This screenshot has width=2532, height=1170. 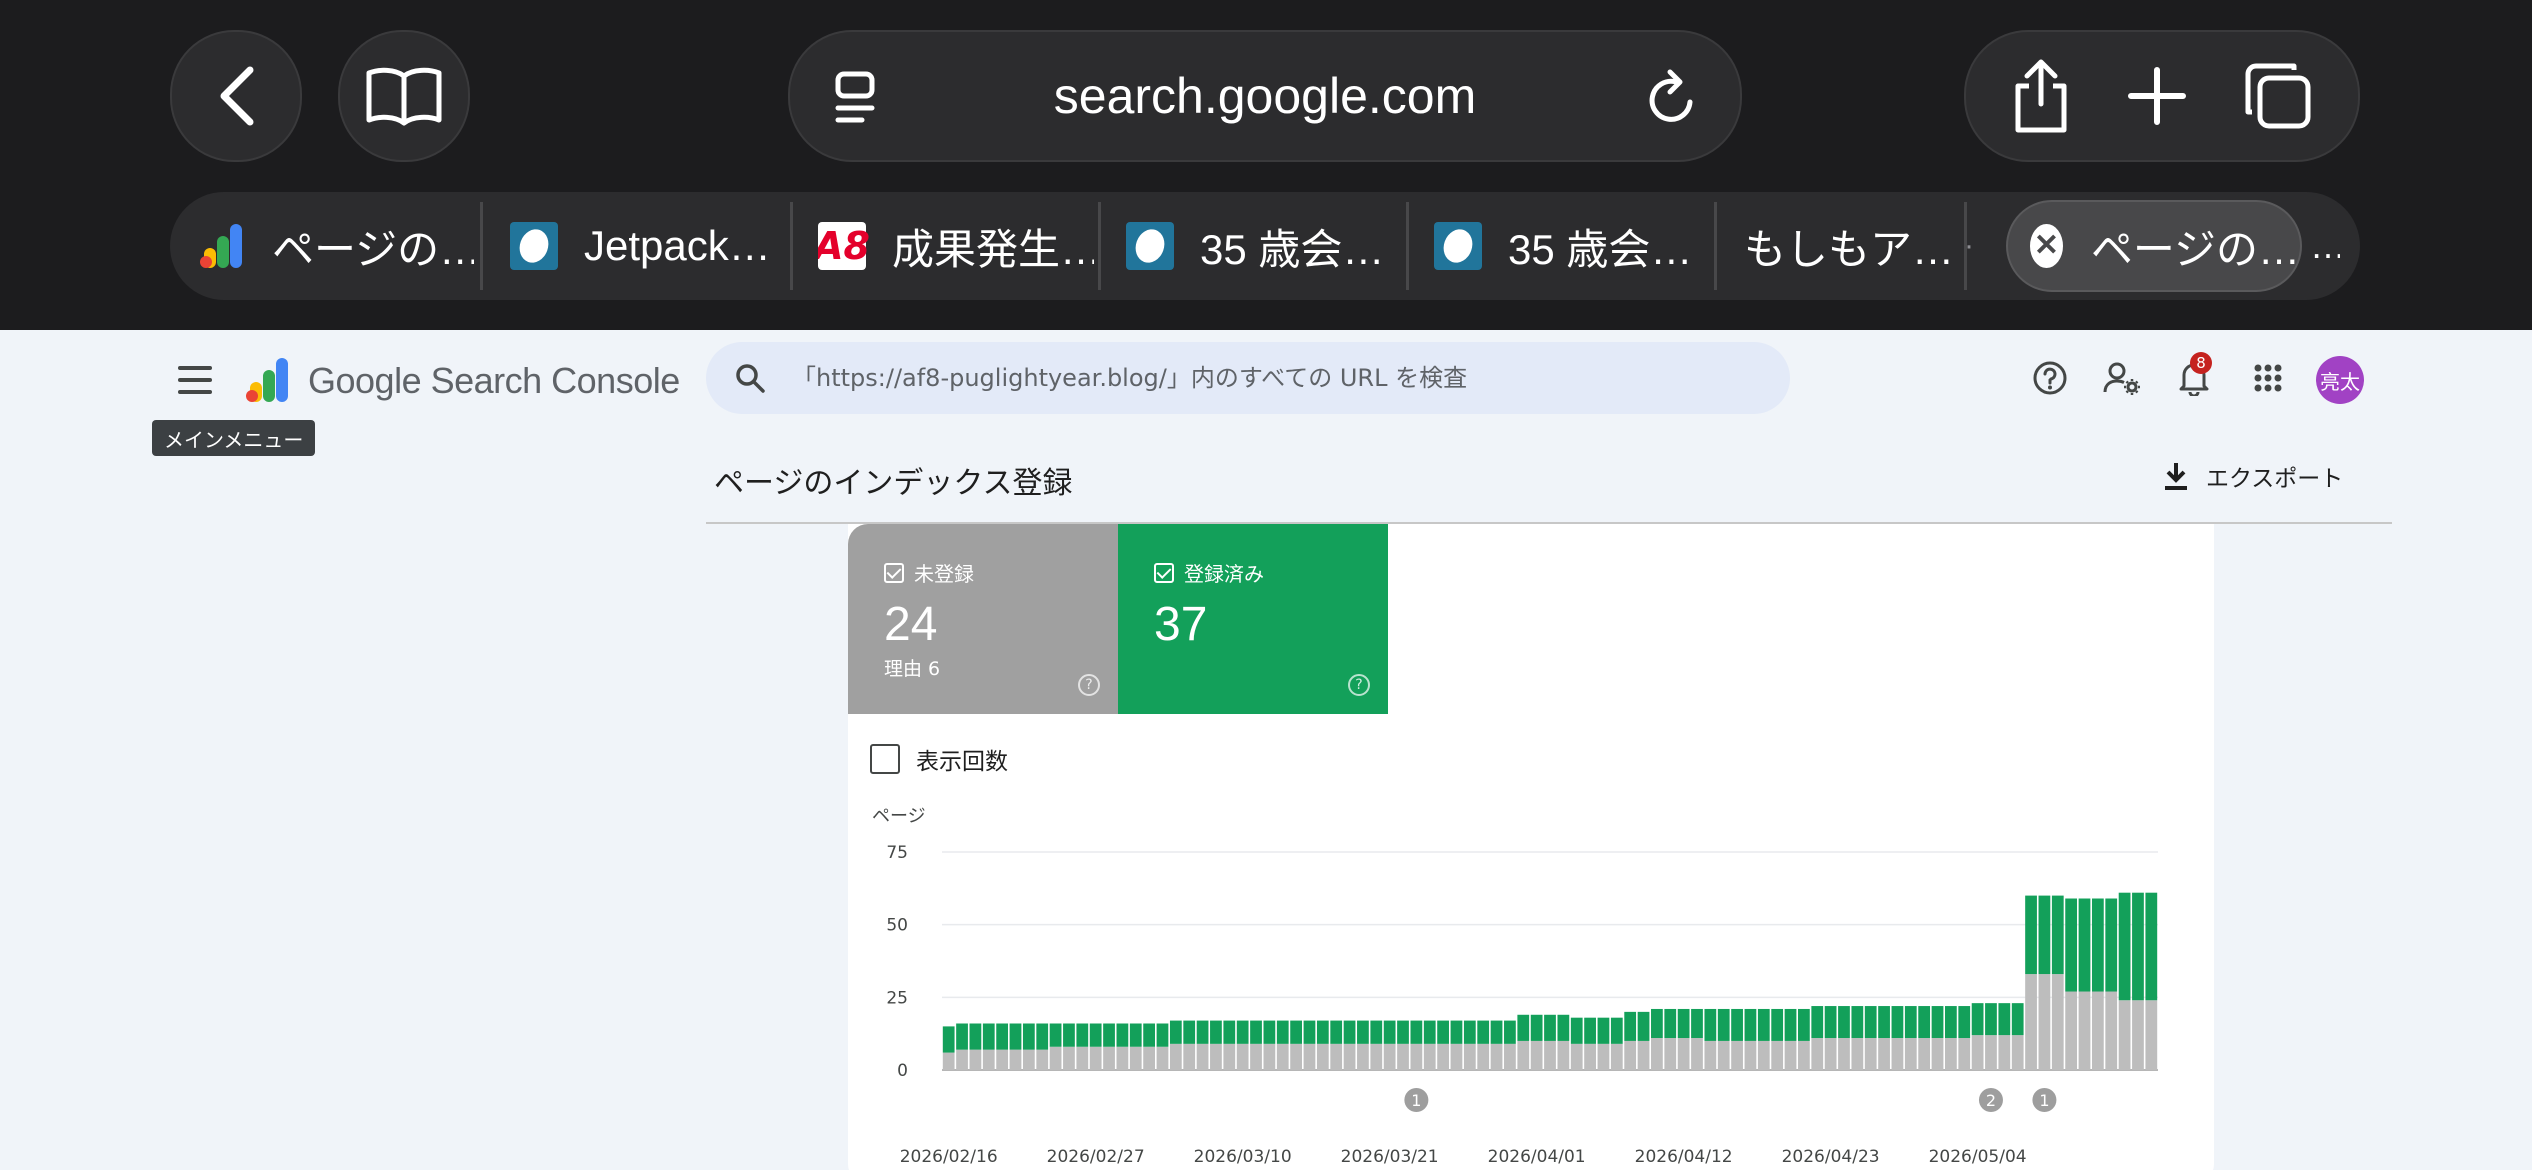 What do you see at coordinates (1407, 246) in the screenshot?
I see `tab-separator` at bounding box center [1407, 246].